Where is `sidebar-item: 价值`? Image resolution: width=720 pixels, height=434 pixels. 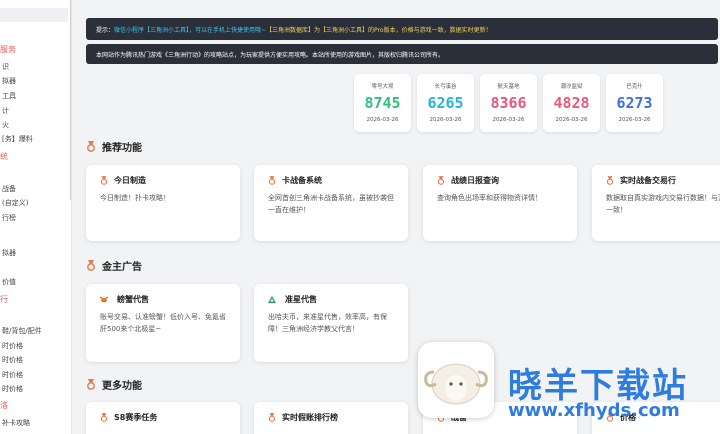
sidebar-item: 价值 is located at coordinates (9, 282).